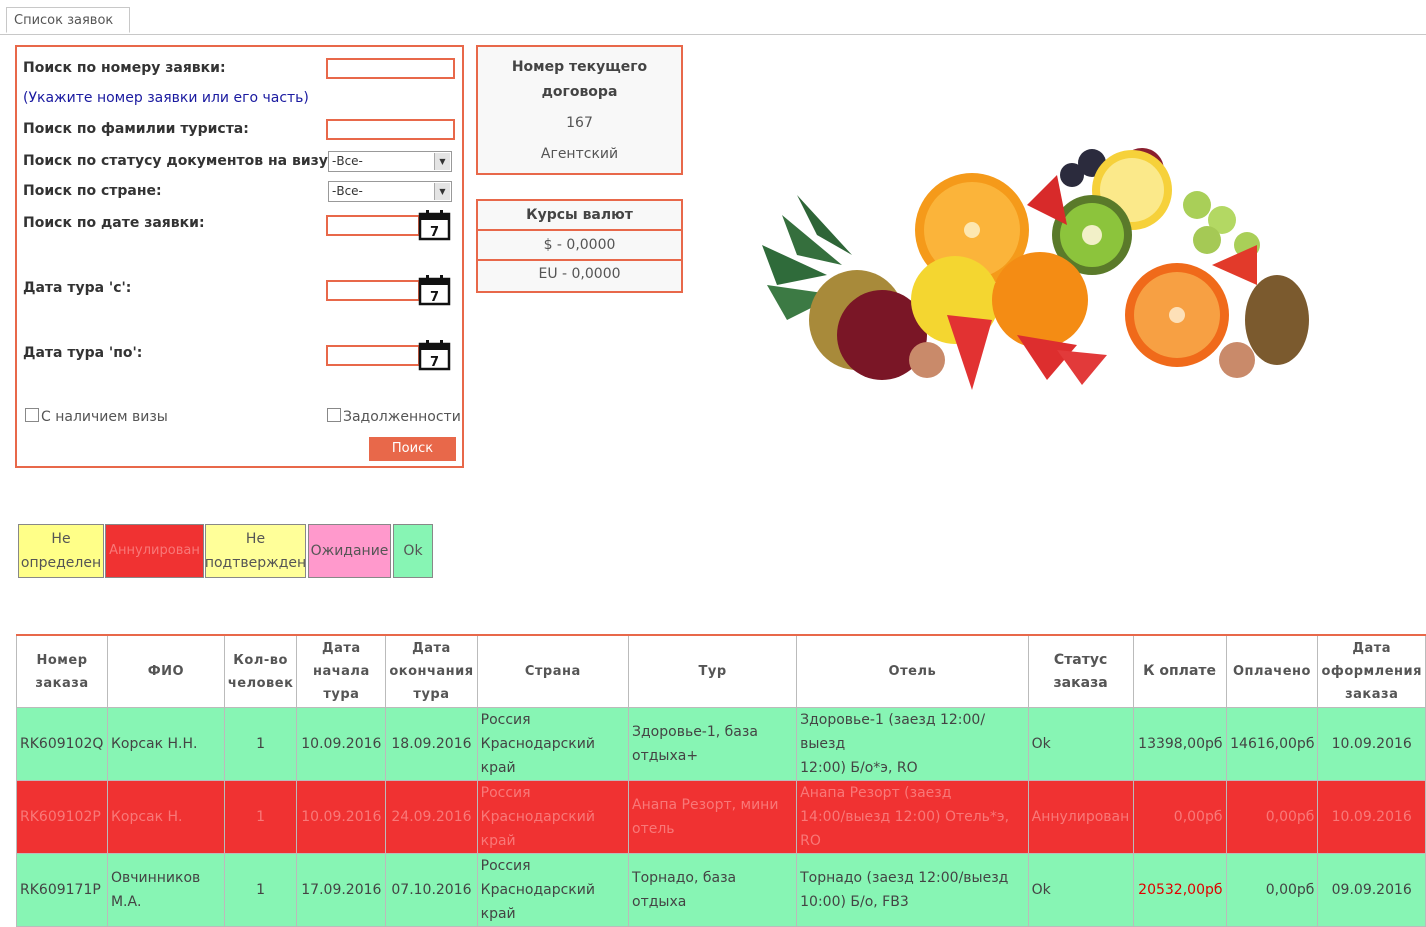 This screenshot has height=927, width=1426. What do you see at coordinates (1272, 744) in the screenshot?
I see `cell-paid: 14616,00рб` at bounding box center [1272, 744].